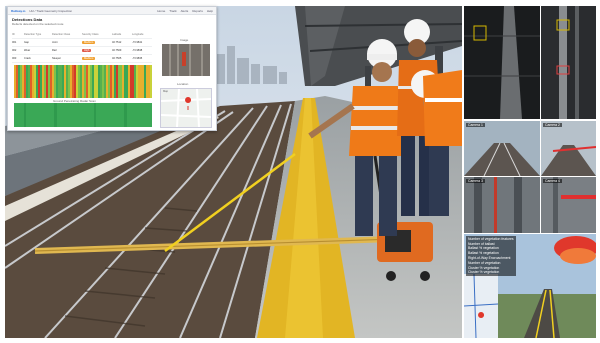 This screenshot has width=600, height=343. What do you see at coordinates (117, 34) in the screenshot?
I see `col-lat: Latitude` at bounding box center [117, 34].